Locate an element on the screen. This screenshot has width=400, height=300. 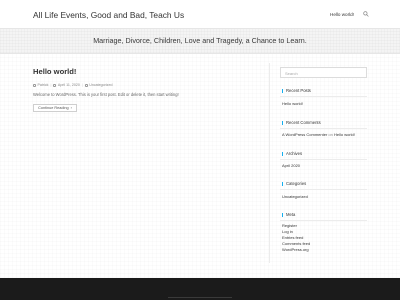
widget-title-meta: Meta is located at coordinates (288, 214).